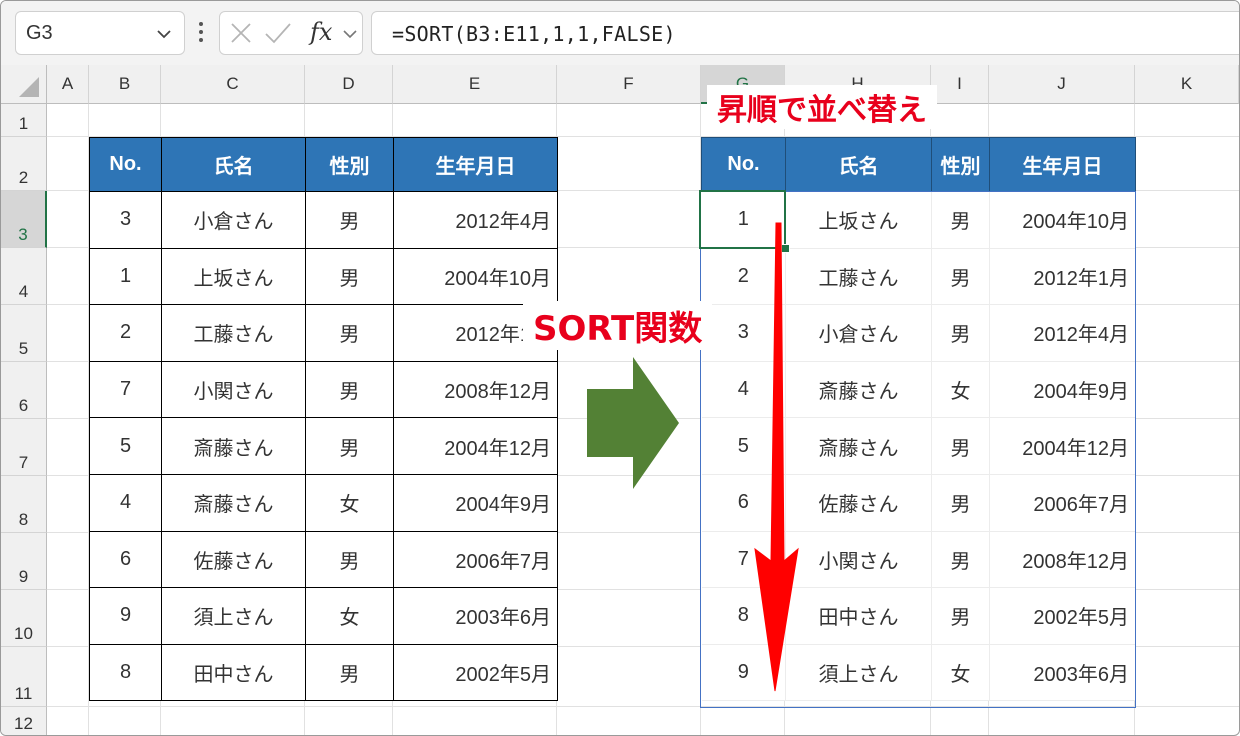  I want to click on formula-input: =SORT(B3:E11,1,1,FALSE), so click(805, 33).